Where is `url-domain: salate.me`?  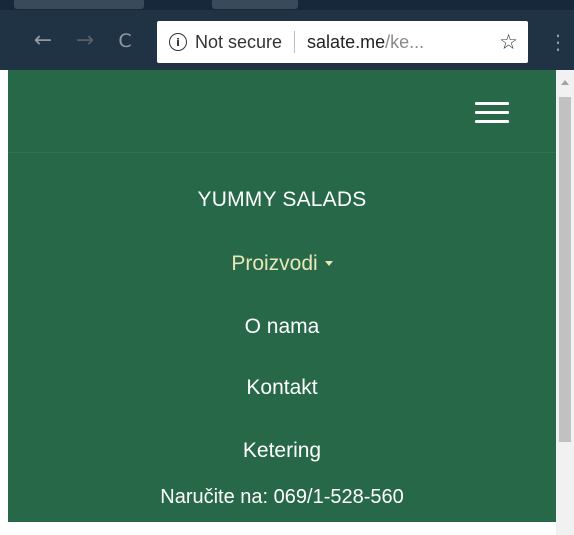 url-domain: salate.me is located at coordinates (346, 41).